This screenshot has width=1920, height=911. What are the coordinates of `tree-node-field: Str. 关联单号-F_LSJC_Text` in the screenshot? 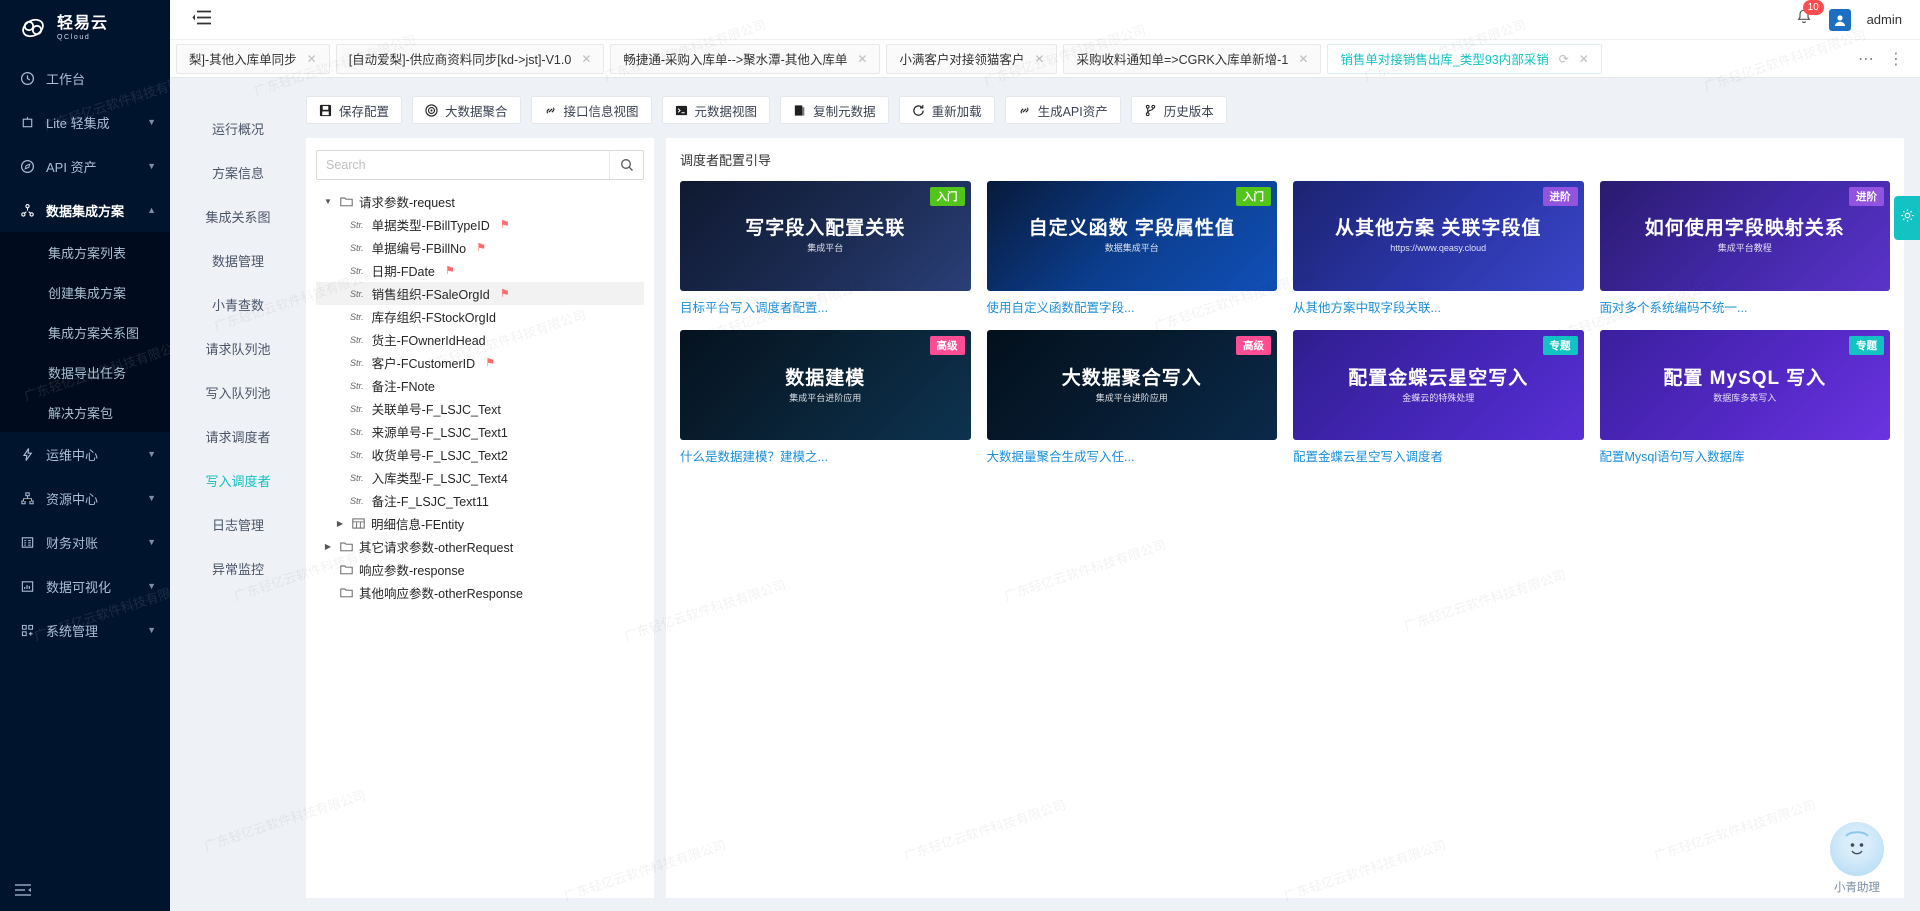 It's located at (480, 408).